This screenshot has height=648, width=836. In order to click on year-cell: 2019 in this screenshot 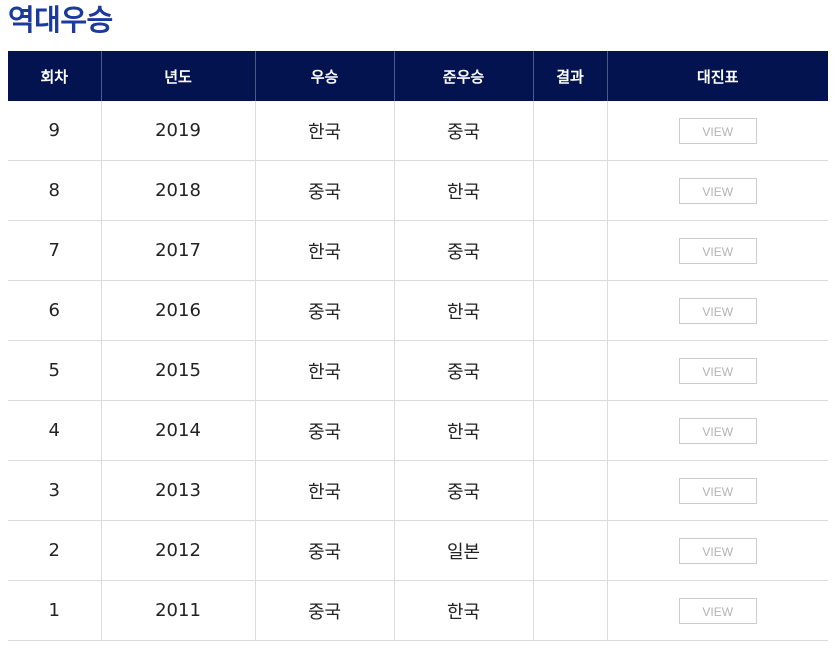, I will do `click(177, 131)`.